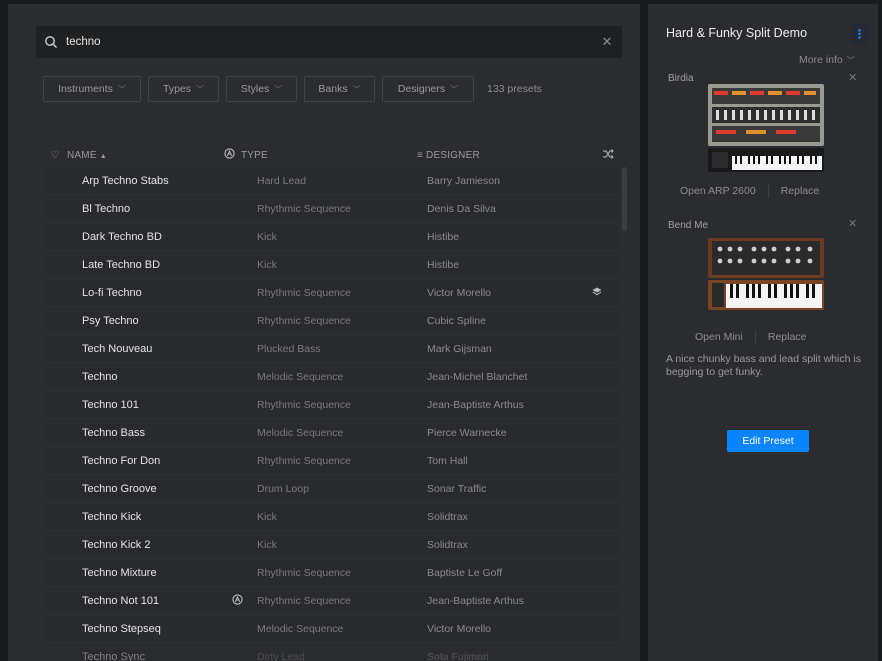  What do you see at coordinates (110, 320) in the screenshot?
I see `preset-name: Psy Techno` at bounding box center [110, 320].